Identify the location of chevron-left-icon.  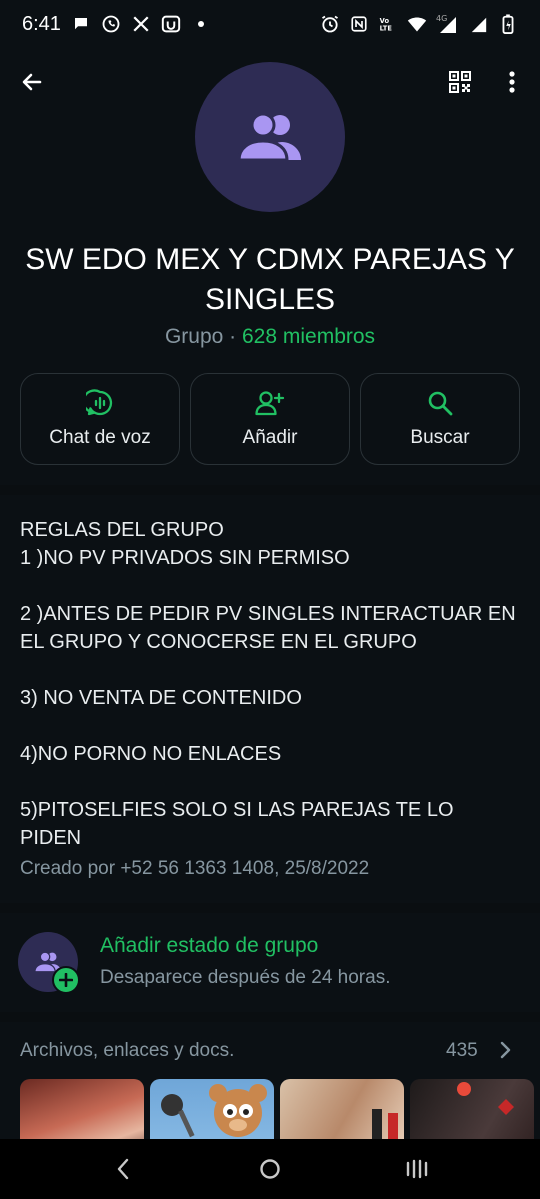
(123, 1169).